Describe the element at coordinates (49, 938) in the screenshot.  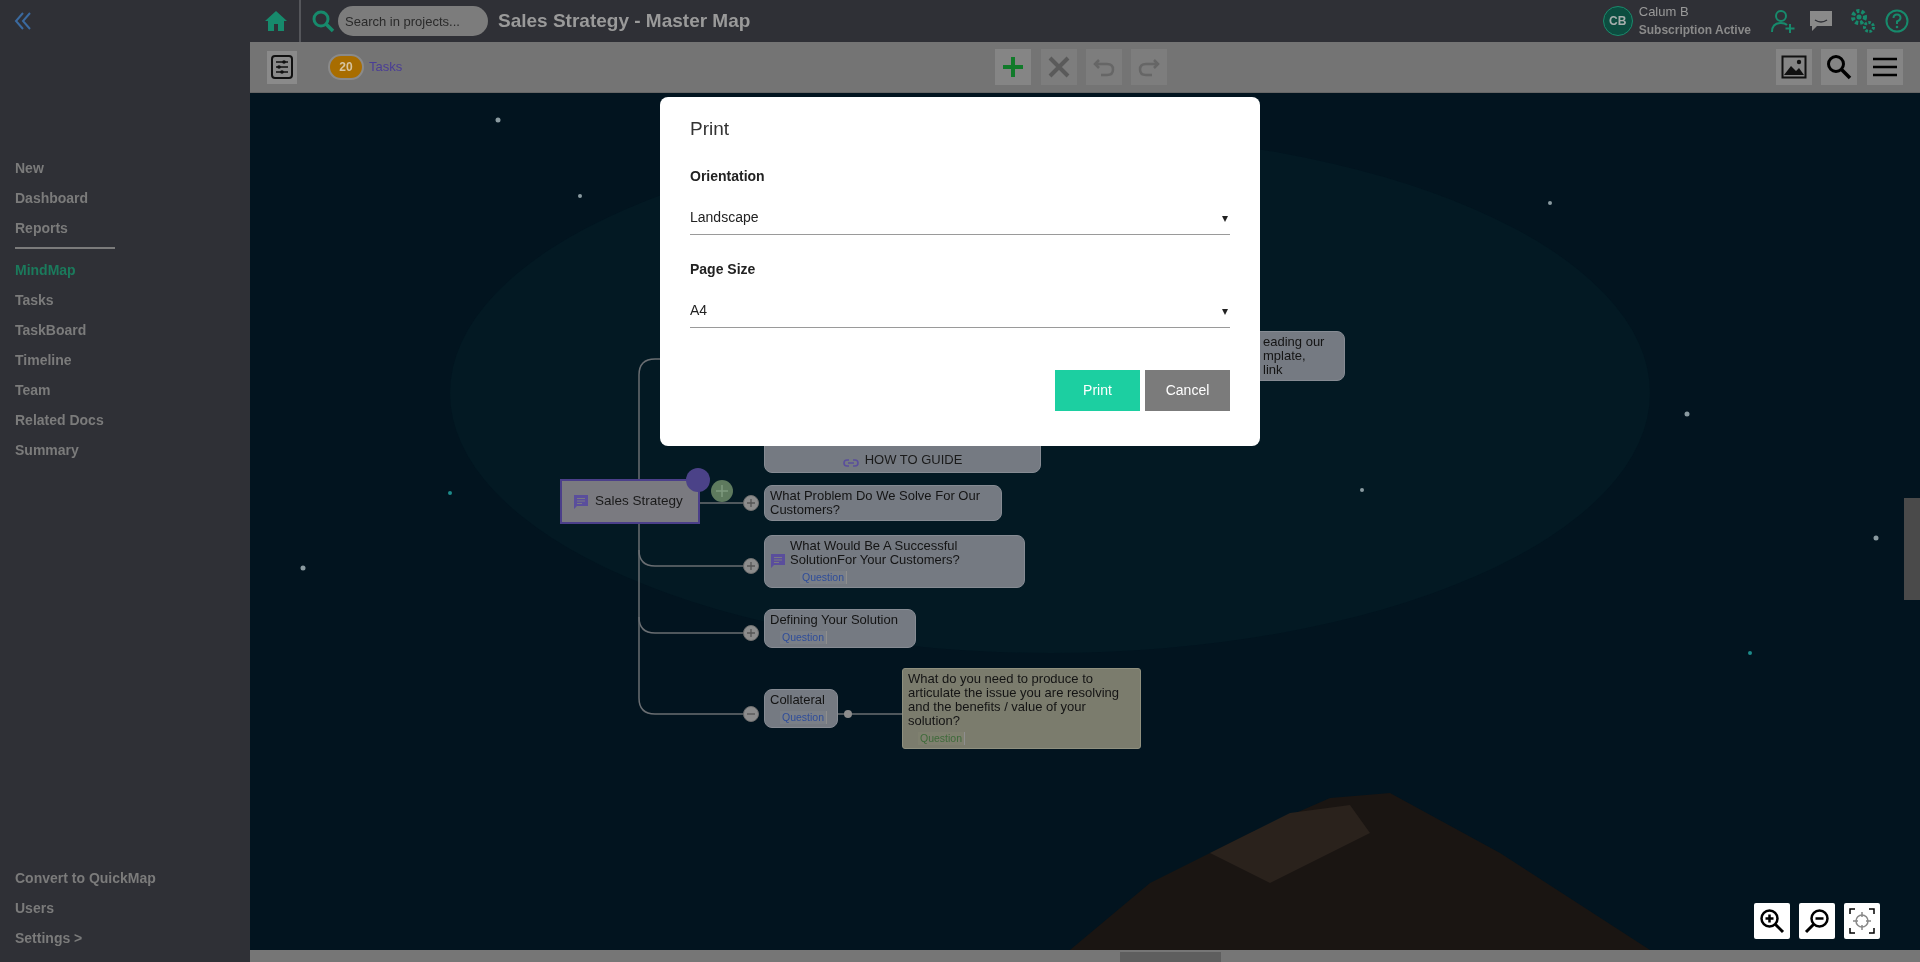
I see `sidebar-item: Settings >` at that location.